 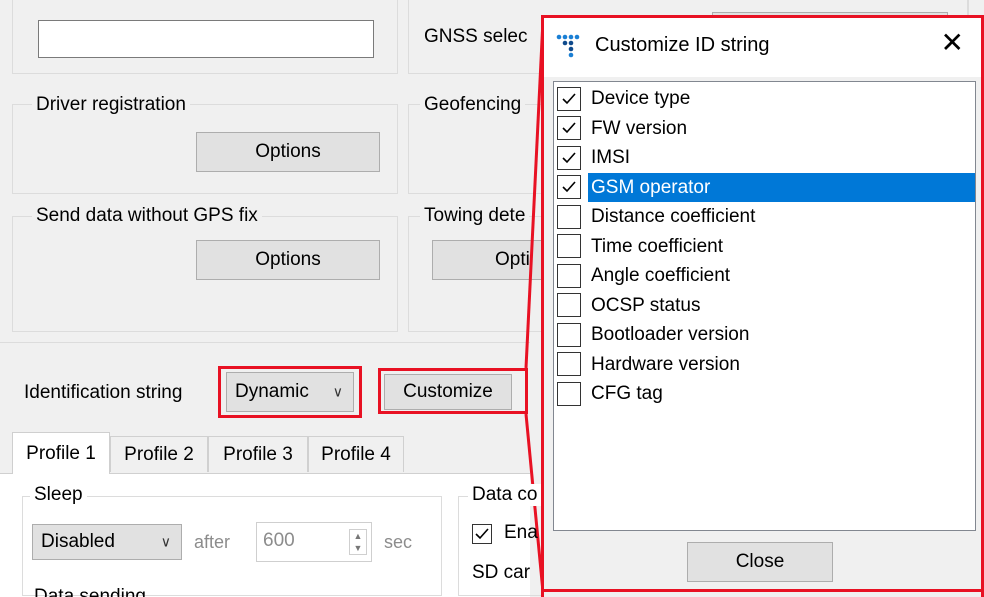 I want to click on send-without-gps-title: Send data without GPS fix, so click(x=147, y=216).